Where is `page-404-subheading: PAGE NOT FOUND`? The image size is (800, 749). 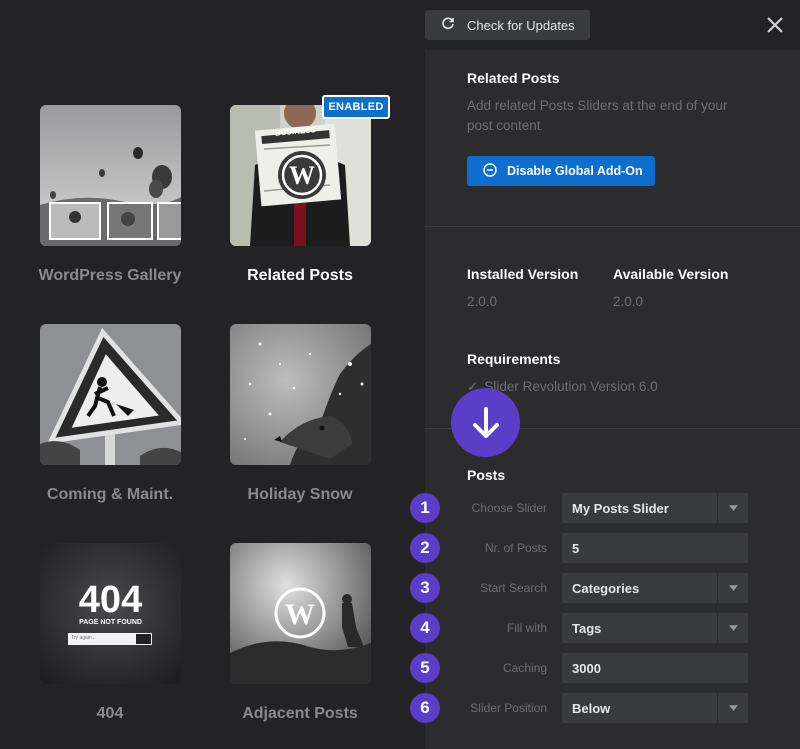
page-404-subheading: PAGE NOT FOUND is located at coordinates (110, 622).